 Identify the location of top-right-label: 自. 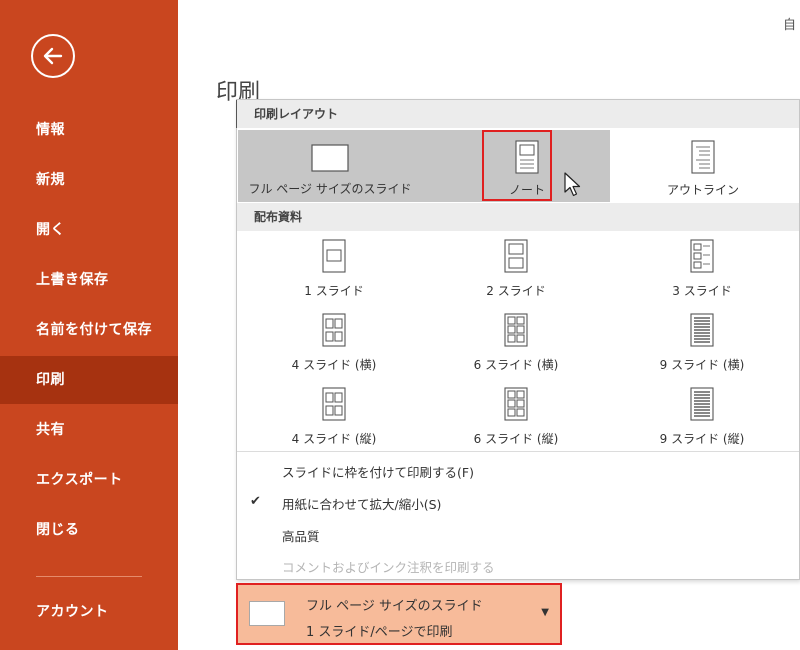
(789, 25).